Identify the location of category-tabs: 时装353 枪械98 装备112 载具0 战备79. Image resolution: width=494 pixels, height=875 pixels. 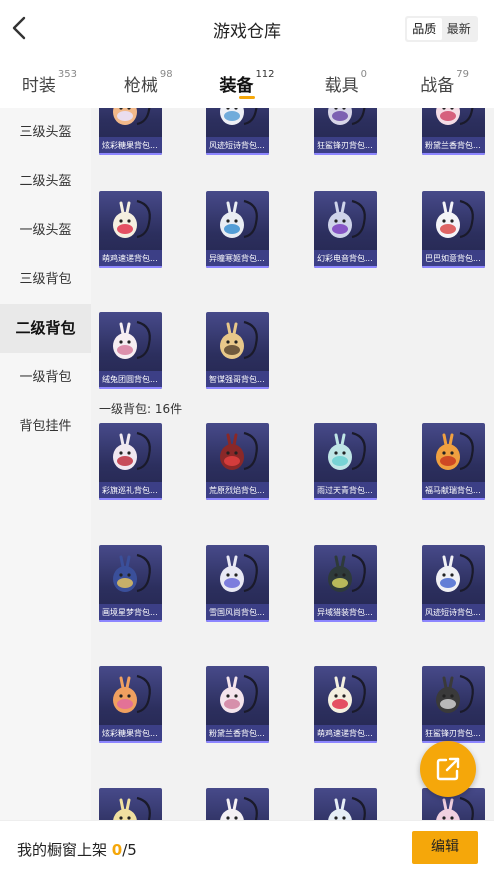
(247, 83).